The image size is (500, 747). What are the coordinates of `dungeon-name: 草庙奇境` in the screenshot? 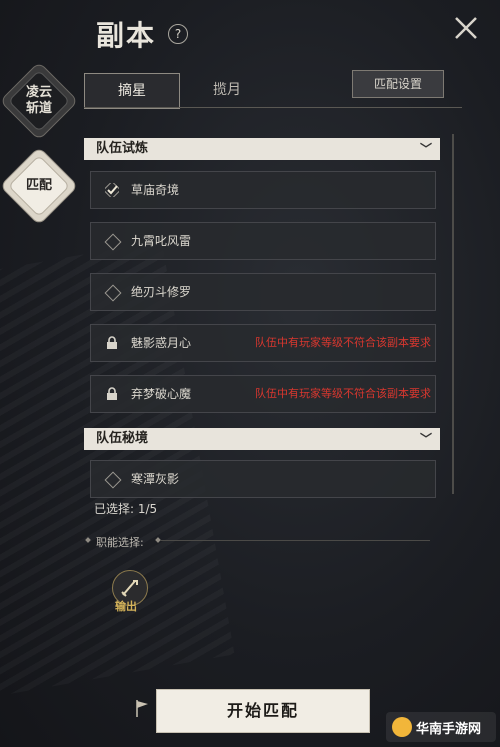 It's located at (155, 190).